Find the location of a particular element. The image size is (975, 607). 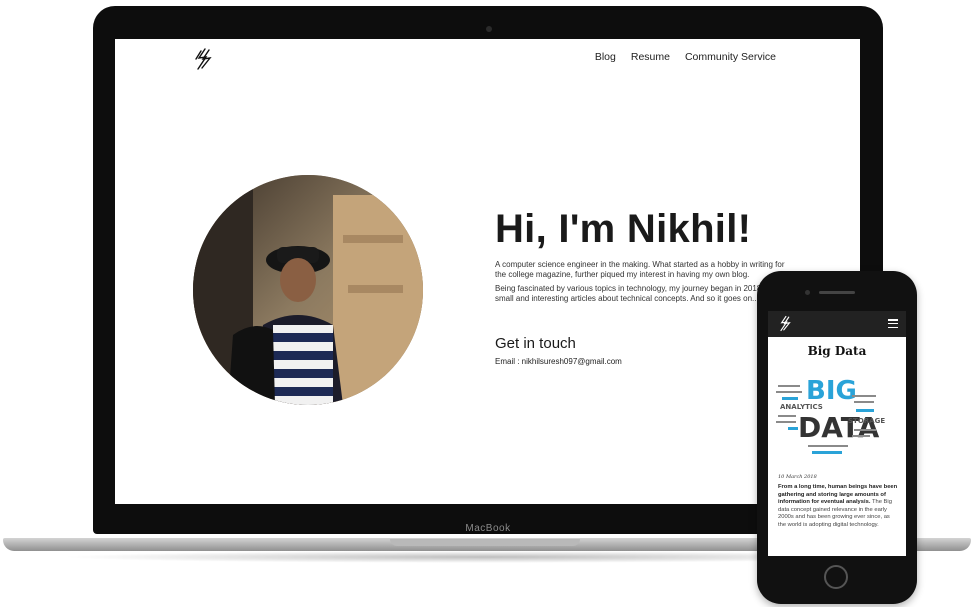

post-title: Big Data is located at coordinates (837, 351).